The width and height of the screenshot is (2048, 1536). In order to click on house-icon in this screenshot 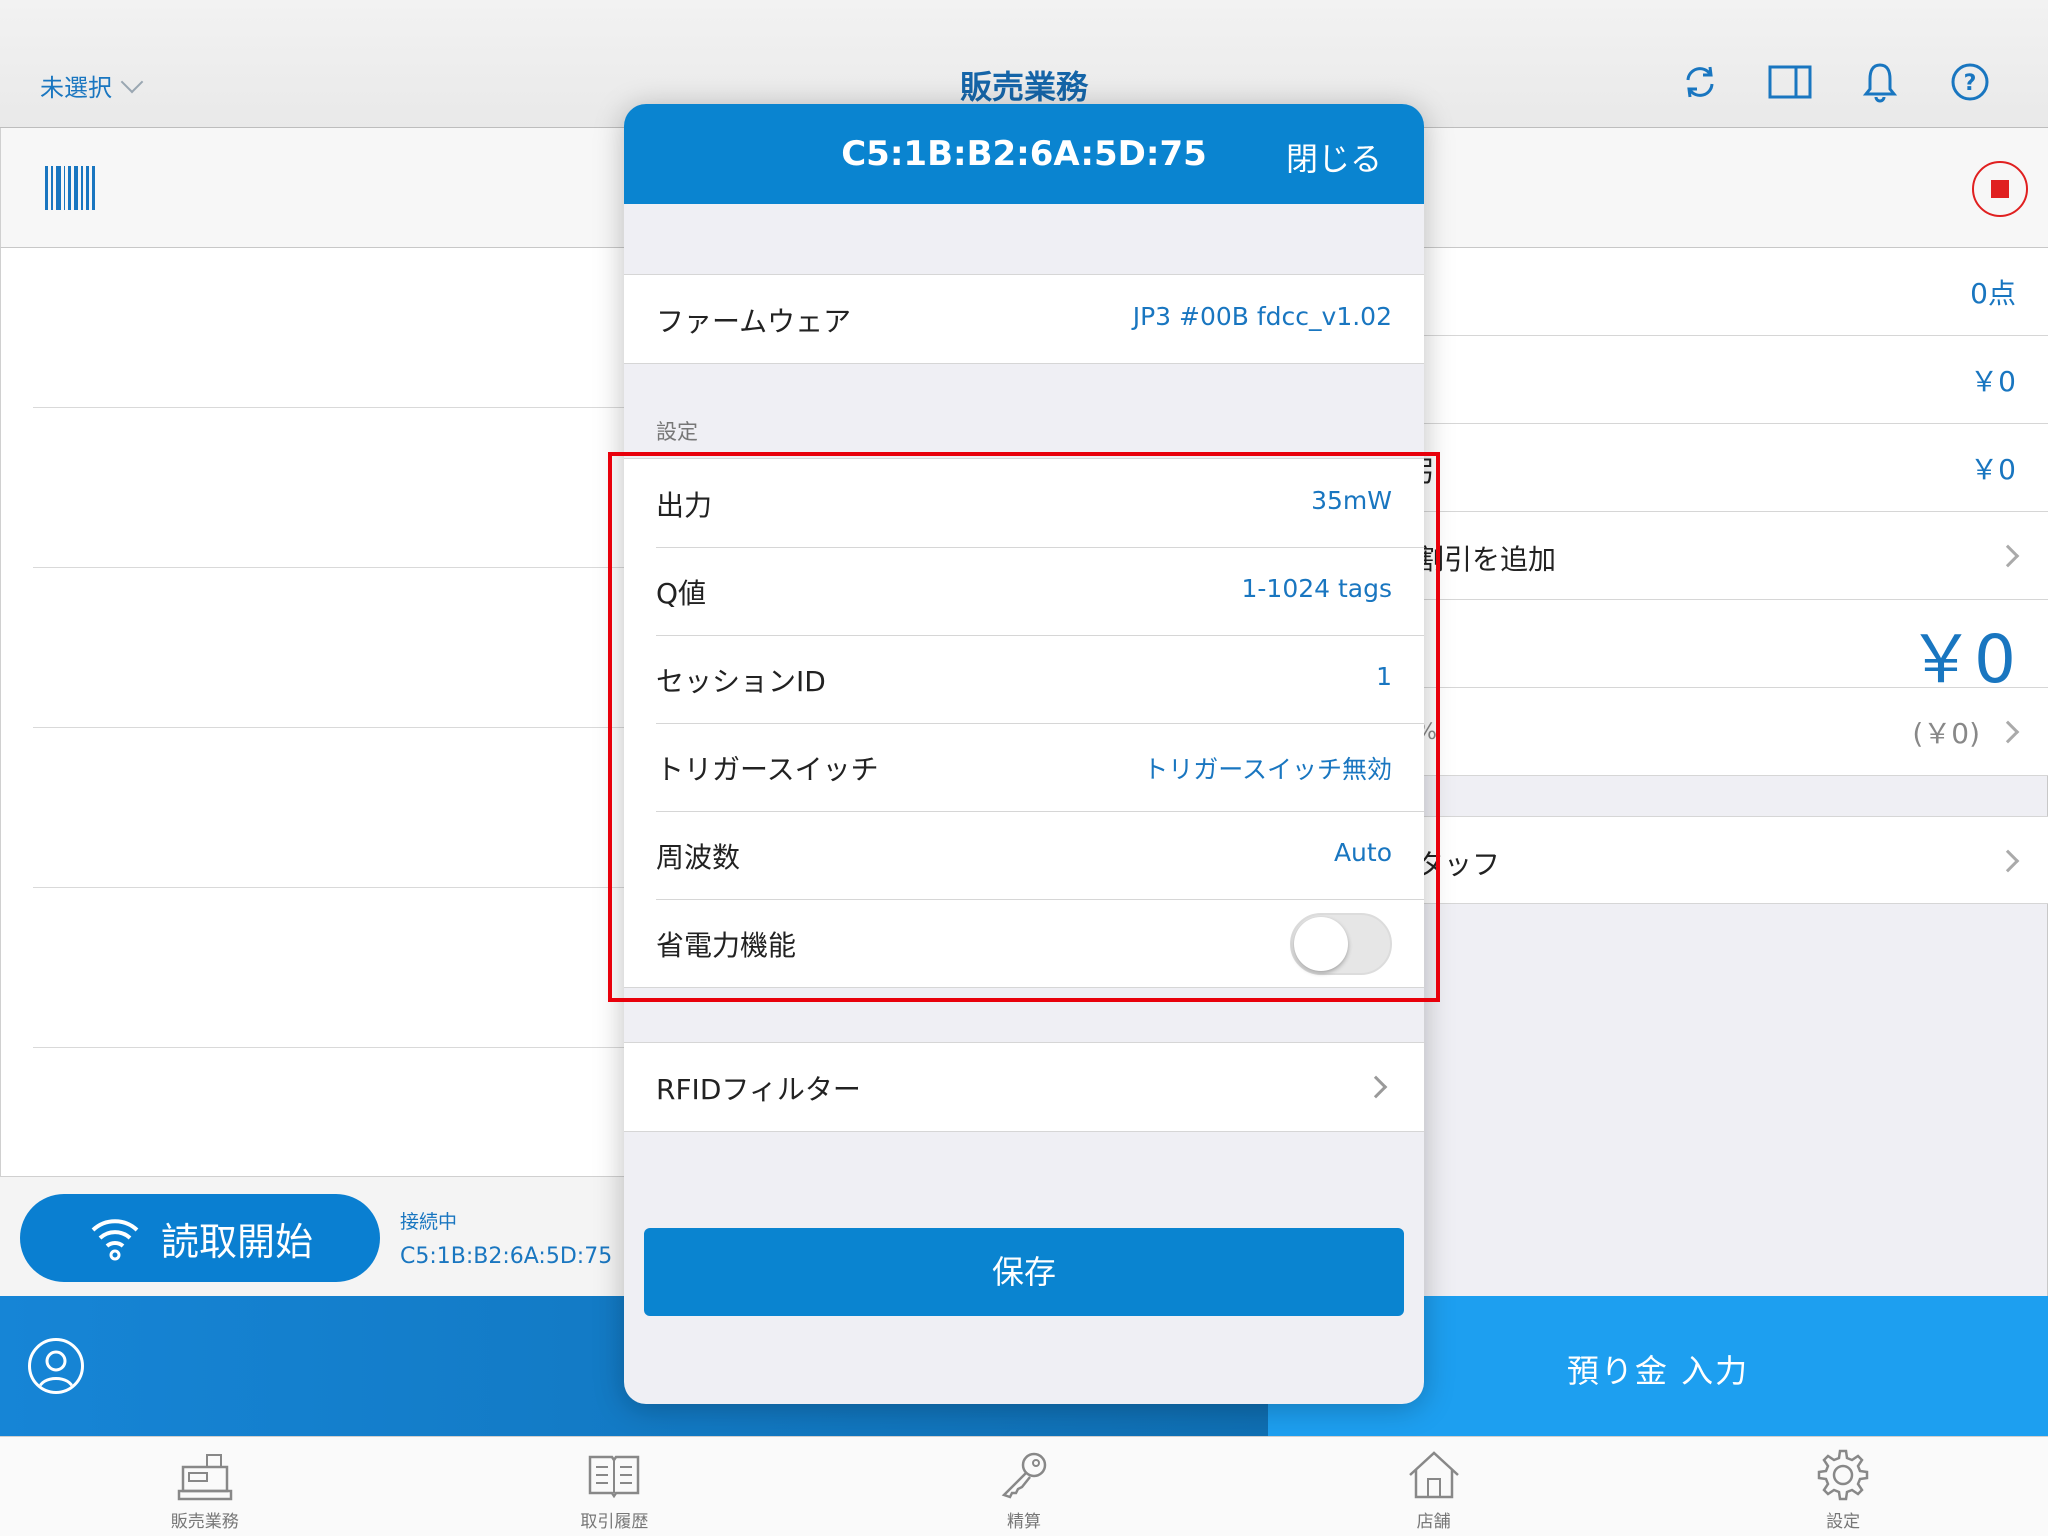, I will do `click(1434, 1475)`.